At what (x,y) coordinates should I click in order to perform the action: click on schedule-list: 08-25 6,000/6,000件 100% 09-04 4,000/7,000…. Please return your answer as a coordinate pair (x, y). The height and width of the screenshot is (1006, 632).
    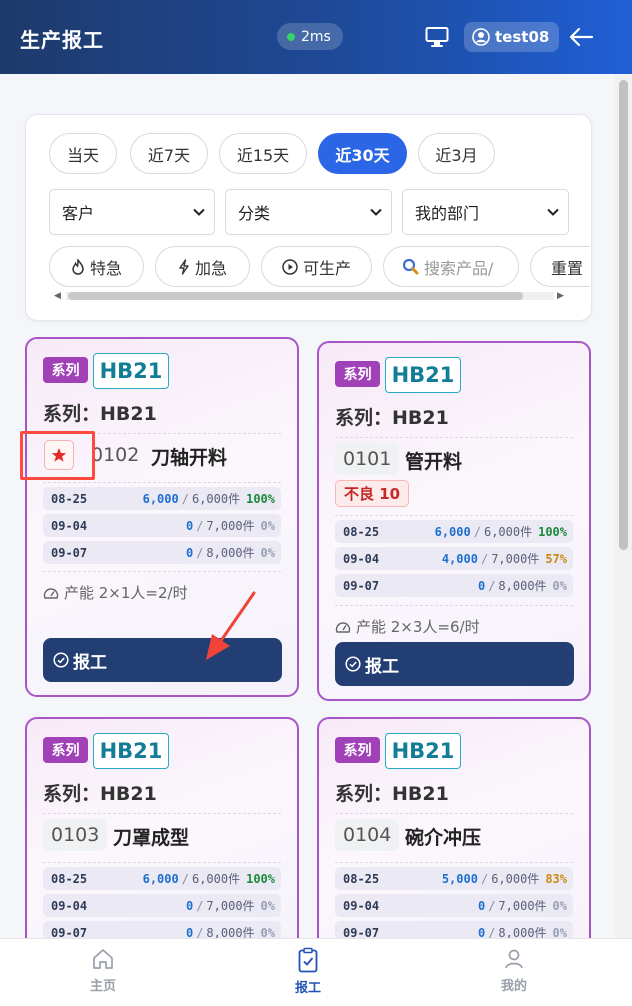
    Looking at the image, I should click on (454, 560).